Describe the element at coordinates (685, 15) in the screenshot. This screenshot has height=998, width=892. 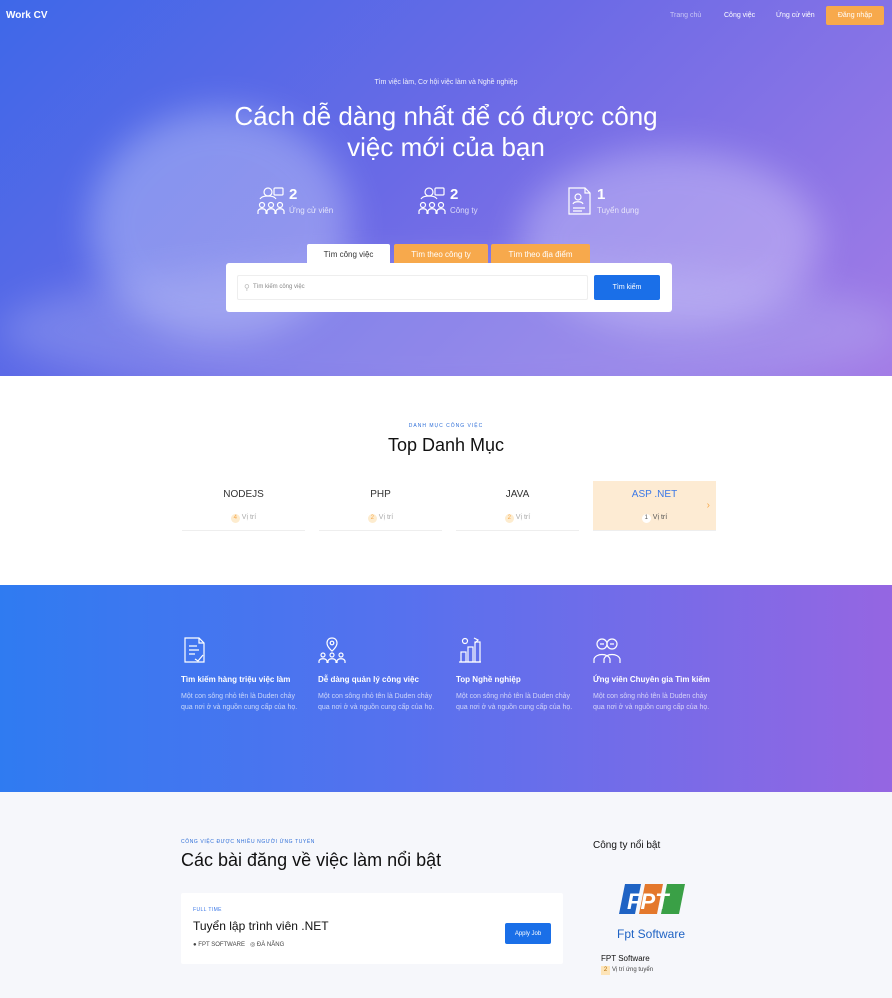
I see `nav-home: Trang chủ` at that location.